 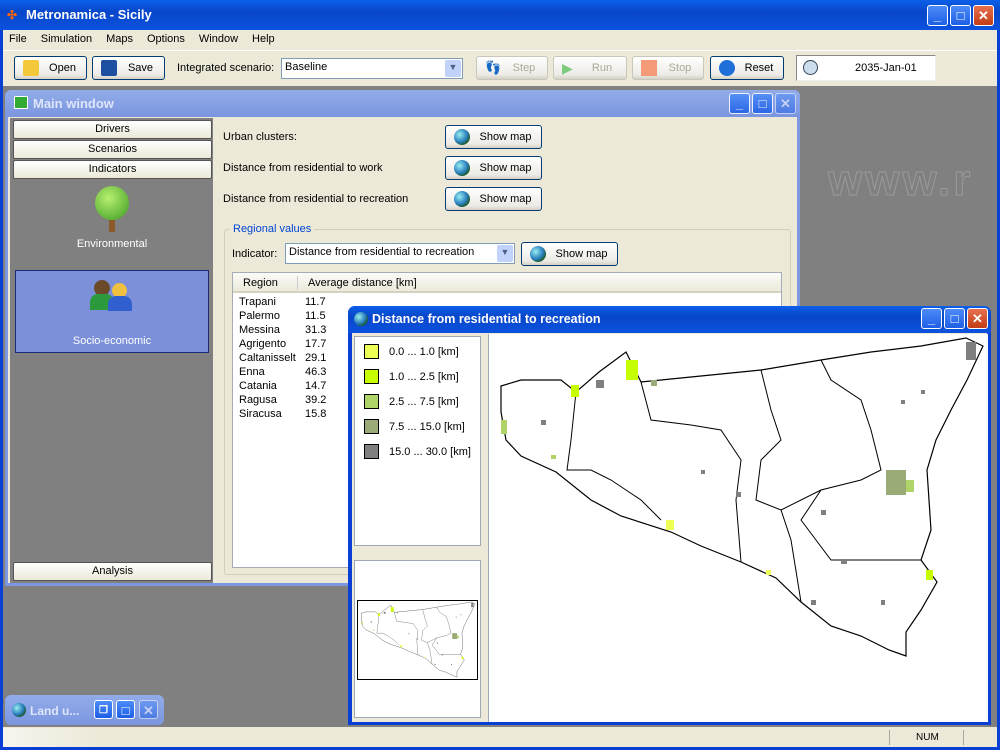 I want to click on app-title: Metronamica - Sicily, so click(x=89, y=14).